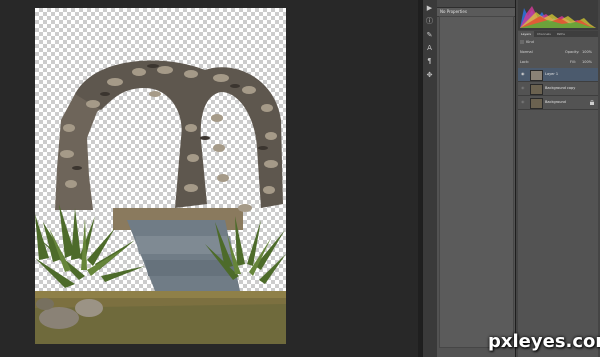 Image resolution: width=600 pixels, height=357 pixels. I want to click on tab-layers: Layers, so click(526, 34).